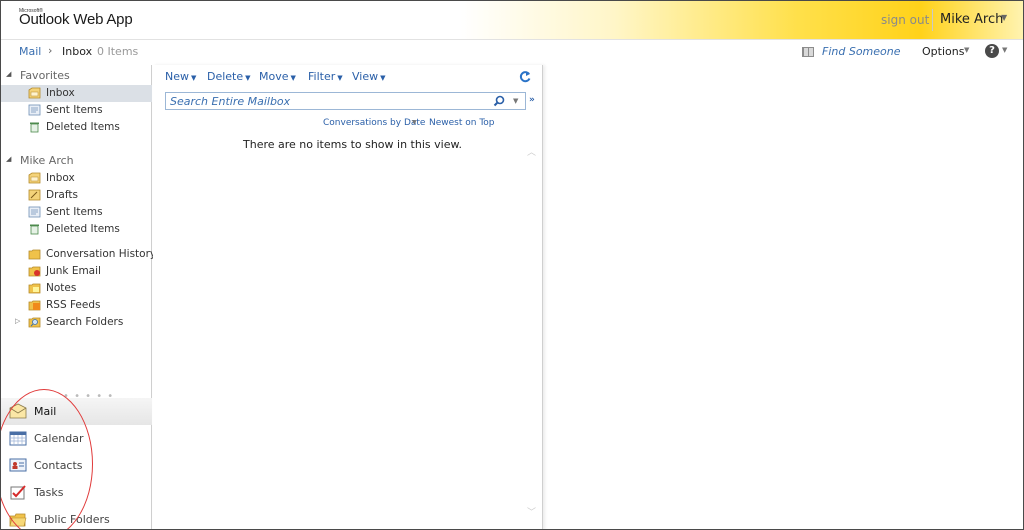  I want to click on user-name-menu: Mike Arch, so click(971, 19).